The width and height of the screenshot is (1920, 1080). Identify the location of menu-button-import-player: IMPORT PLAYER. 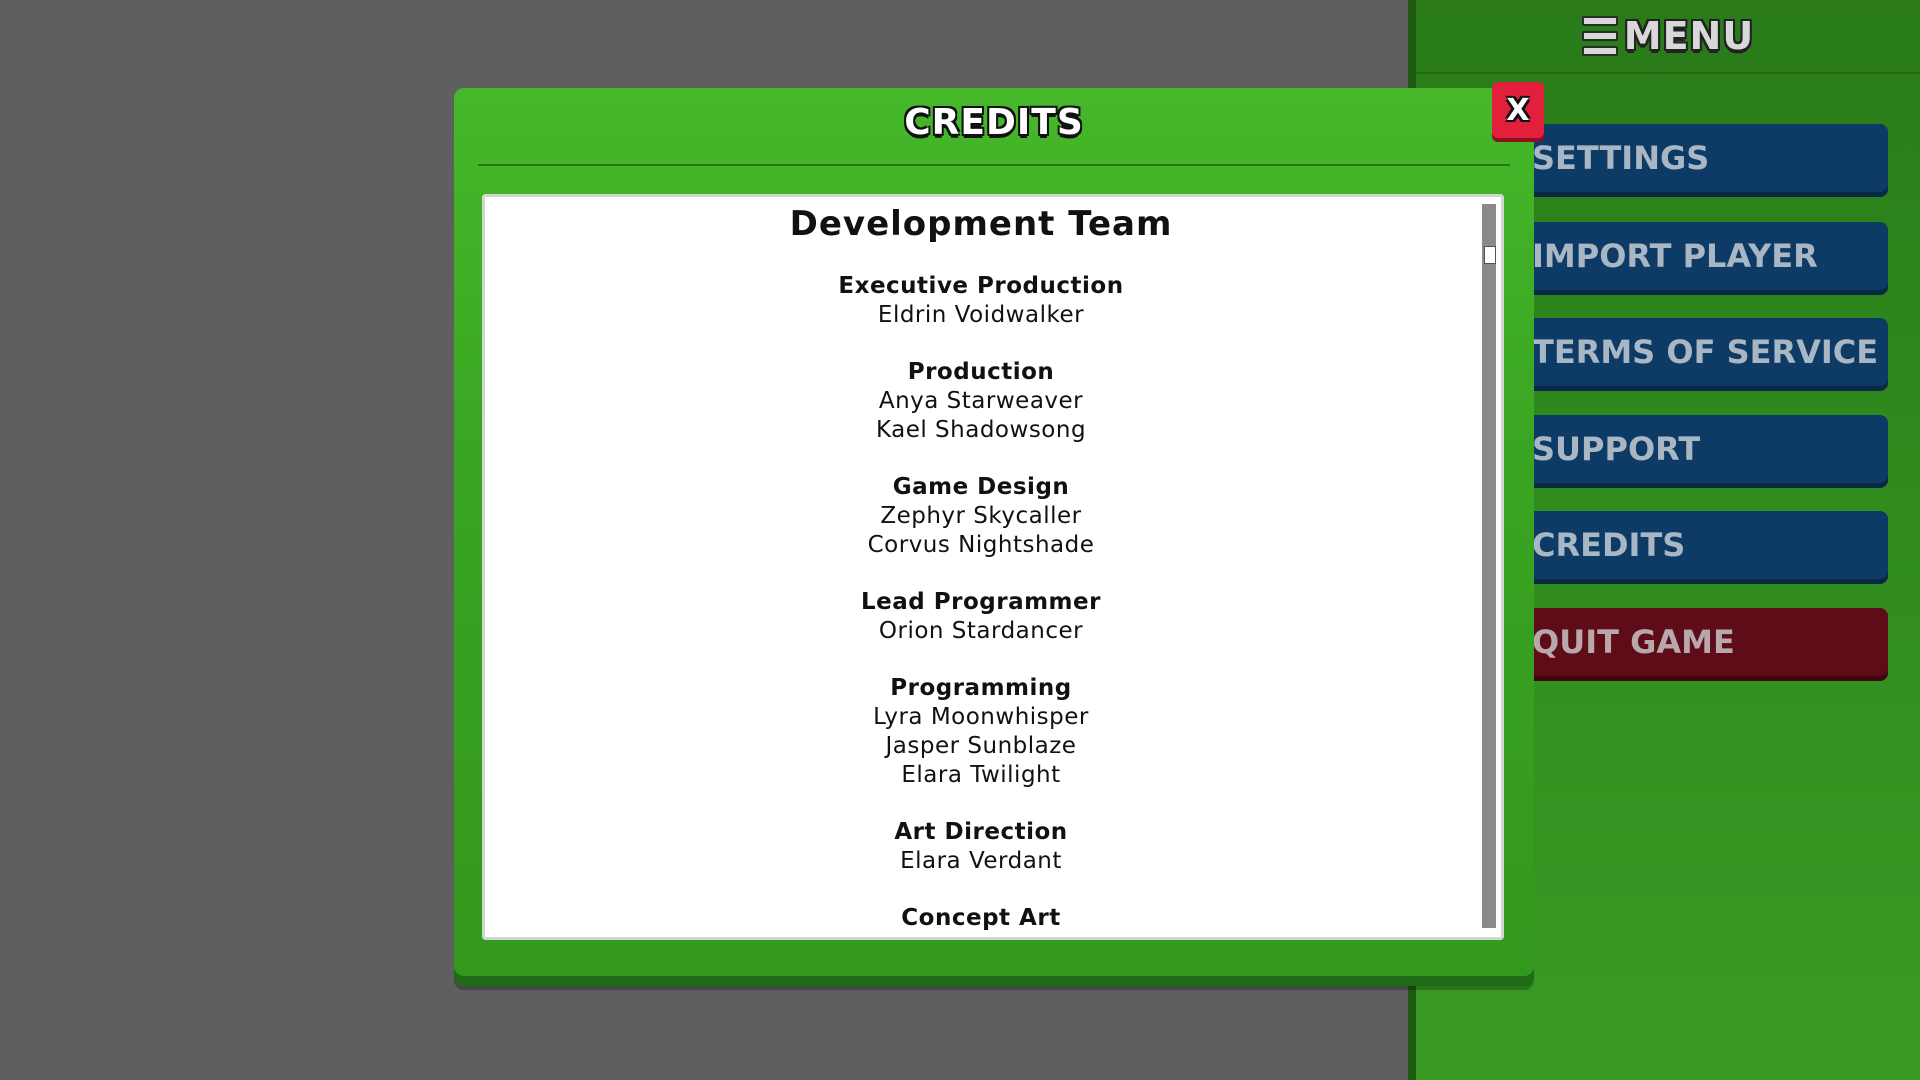
(1692, 256).